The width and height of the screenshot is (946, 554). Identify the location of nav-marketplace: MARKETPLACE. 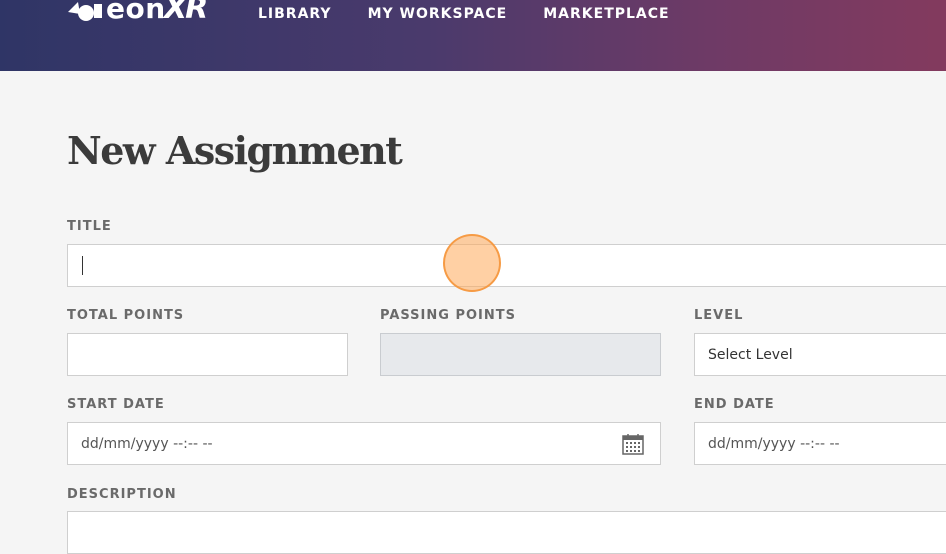
(606, 14).